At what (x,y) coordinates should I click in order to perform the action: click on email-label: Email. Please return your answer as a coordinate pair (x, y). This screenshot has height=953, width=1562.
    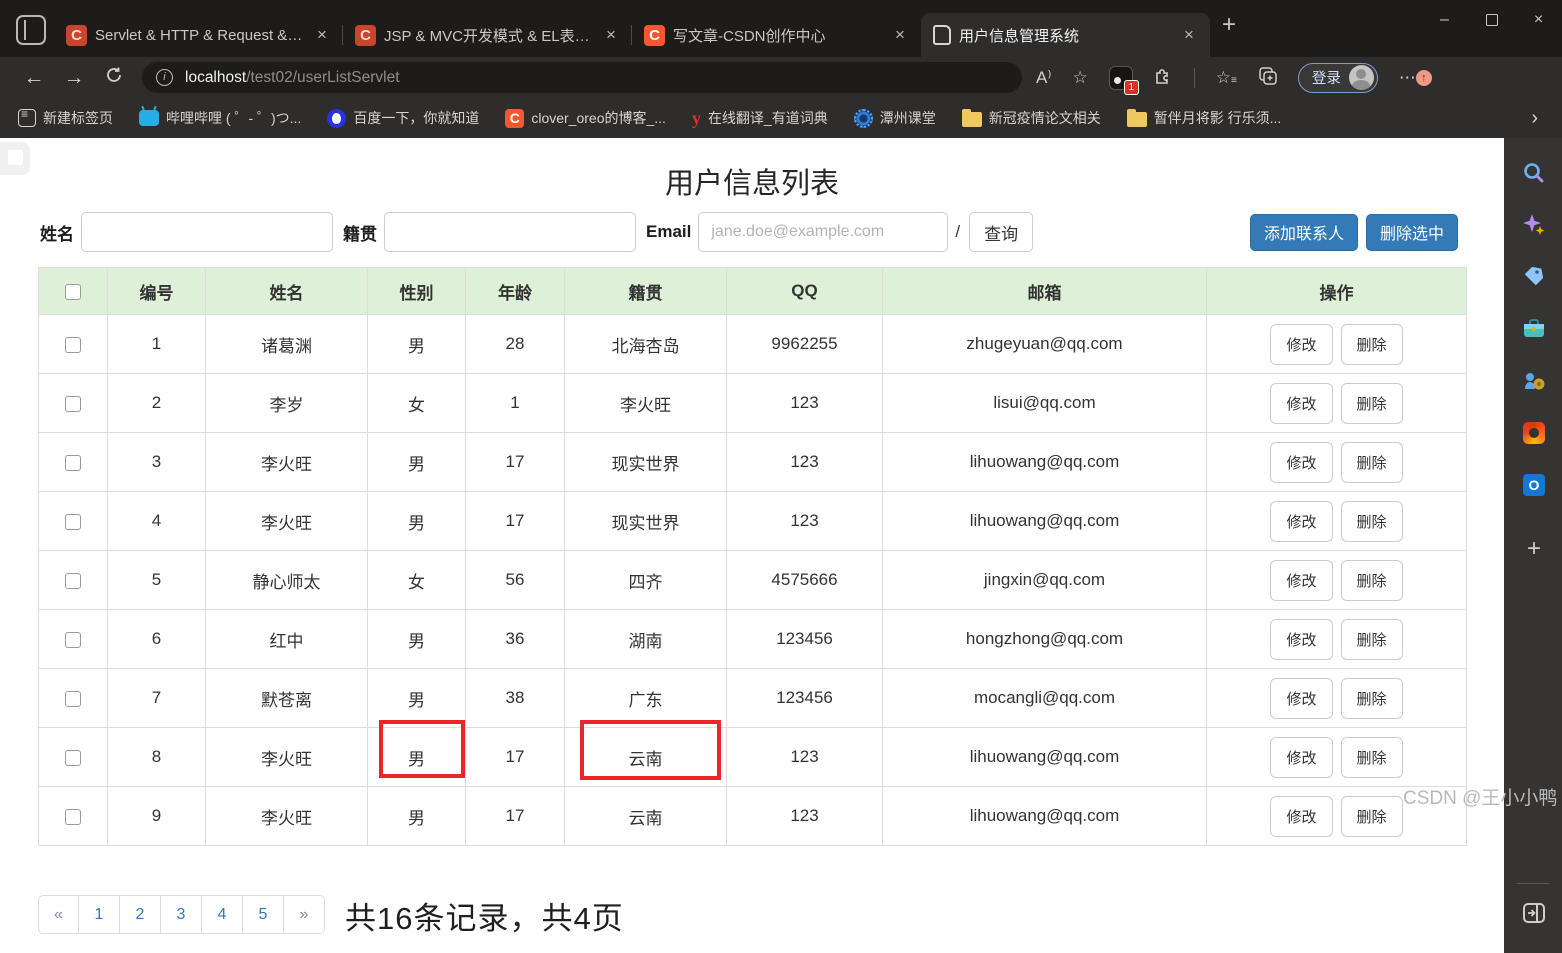
    Looking at the image, I should click on (669, 231).